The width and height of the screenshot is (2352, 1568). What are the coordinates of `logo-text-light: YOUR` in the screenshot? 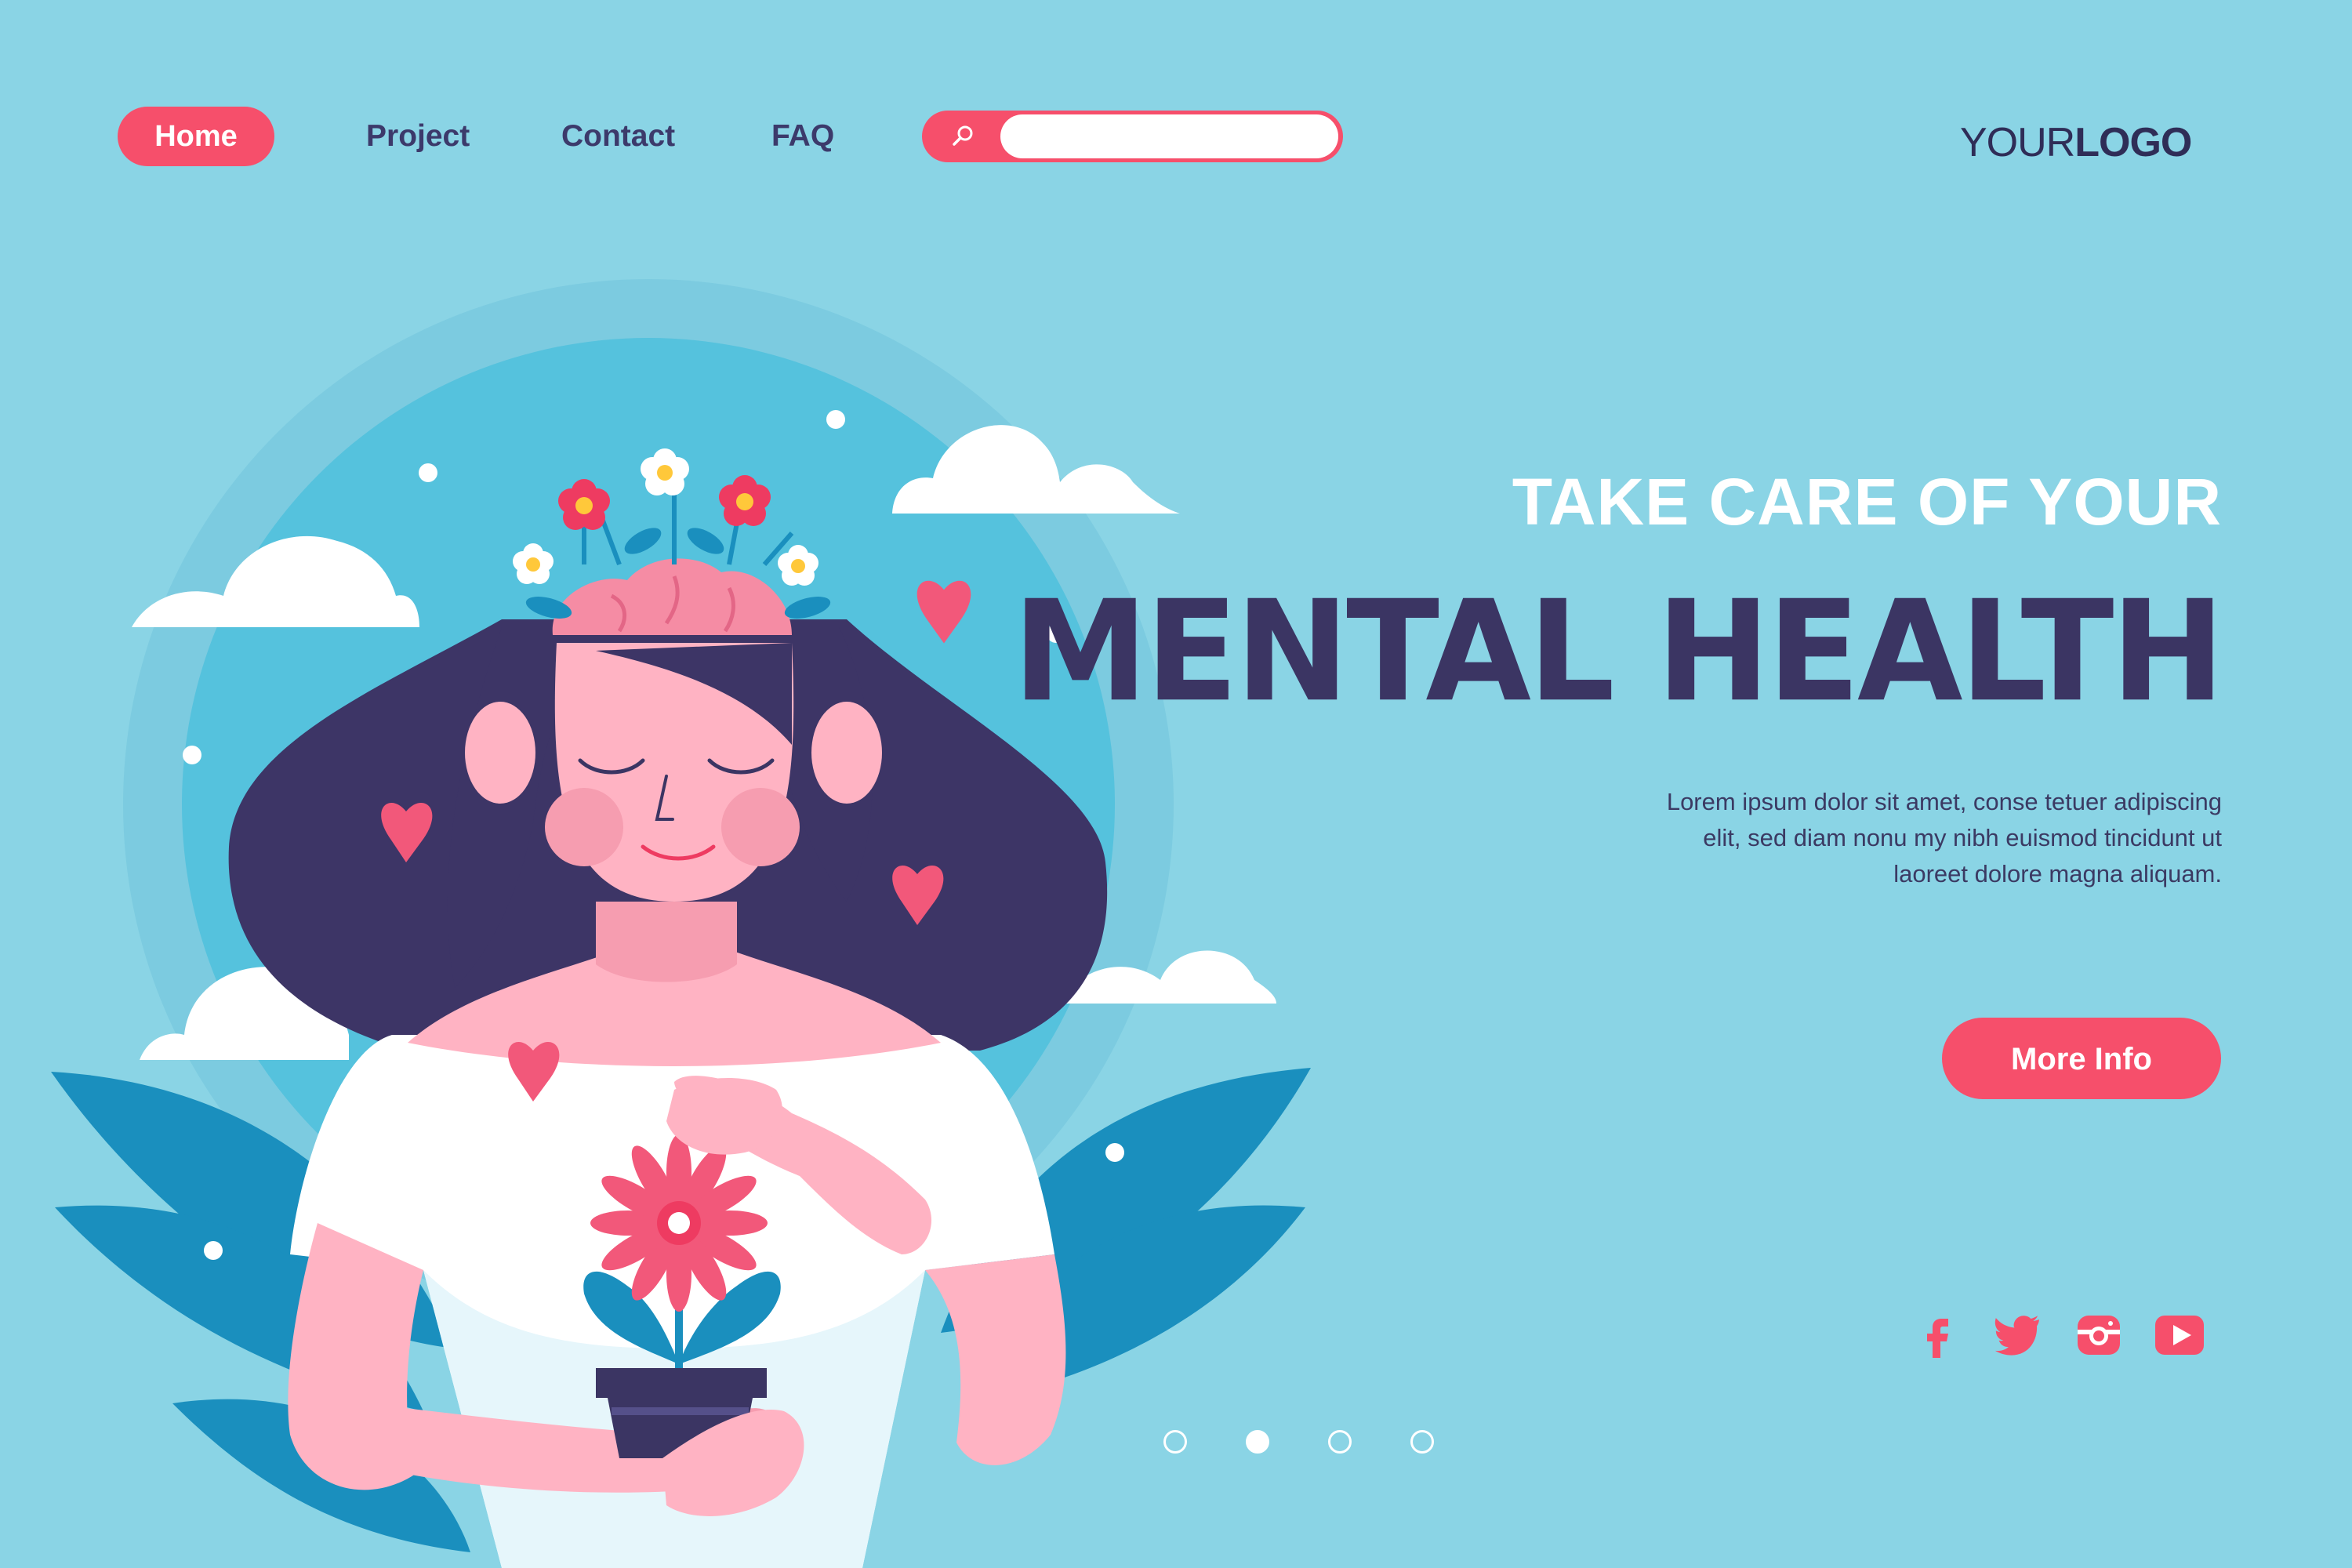 It's located at (2018, 142).